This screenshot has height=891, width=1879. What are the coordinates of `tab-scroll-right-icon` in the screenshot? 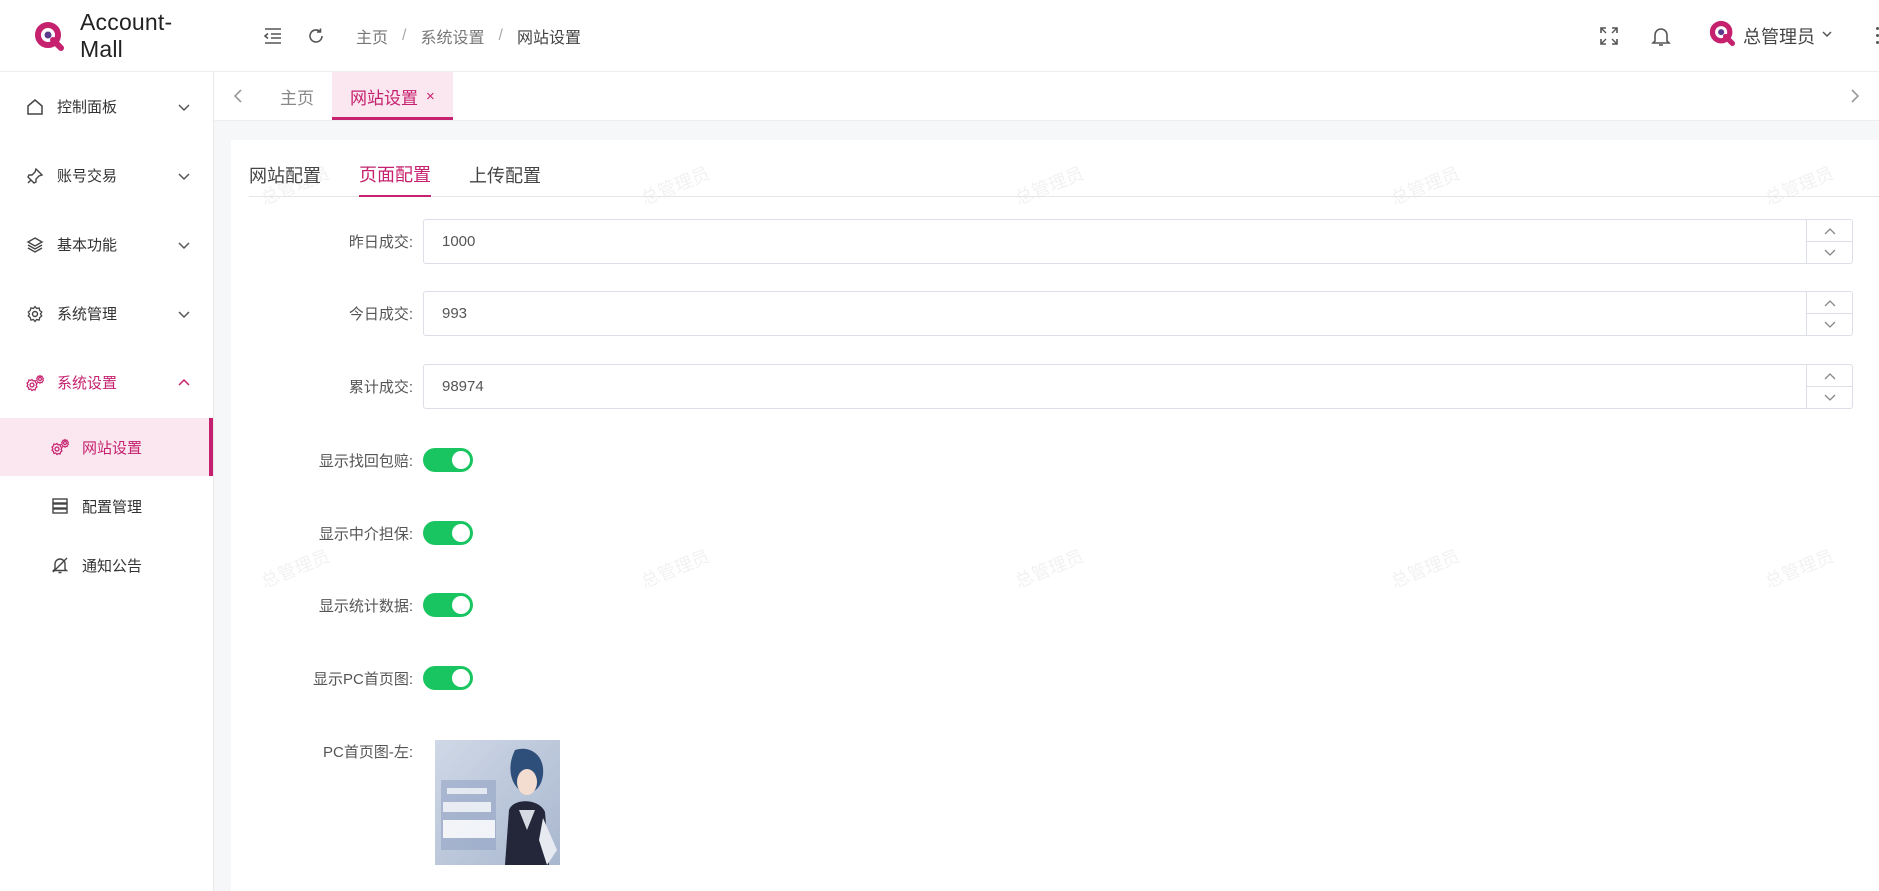 It's located at (1855, 96).